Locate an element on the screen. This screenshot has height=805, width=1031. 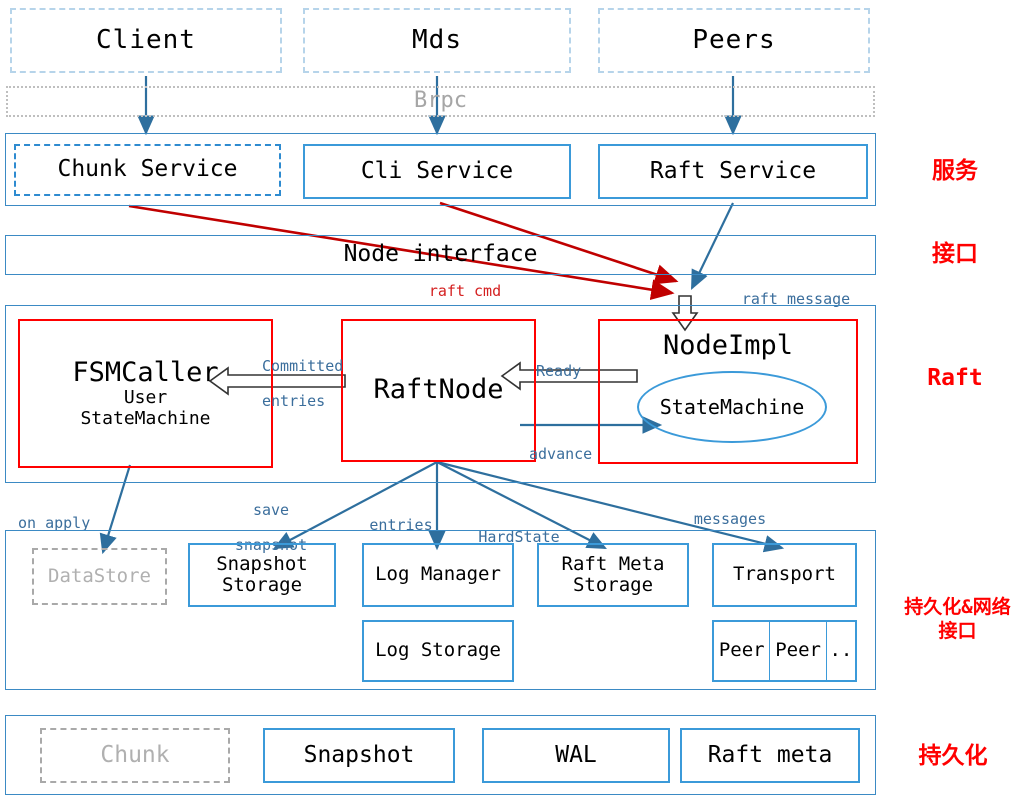
brpc-band: Brpc is located at coordinates (440, 101).